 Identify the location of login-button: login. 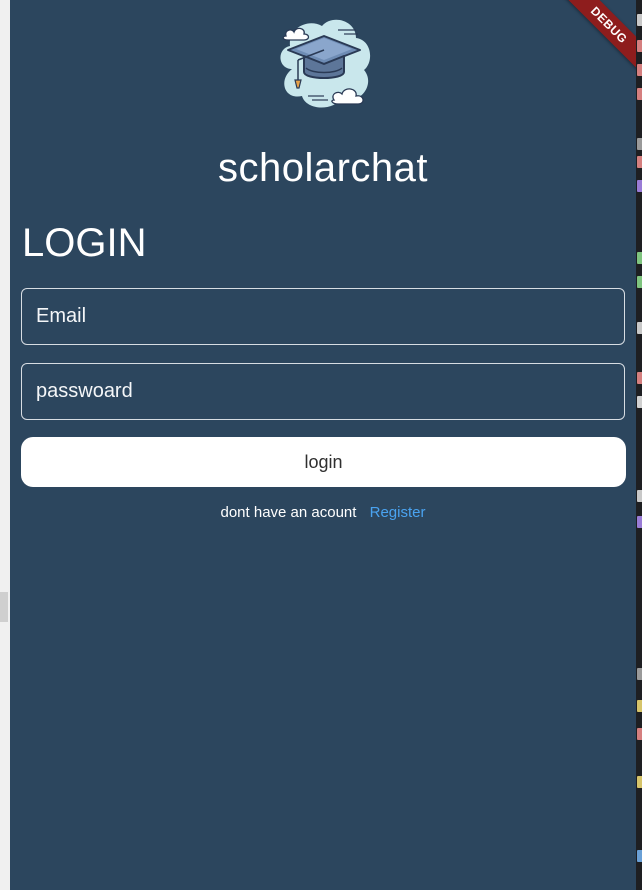
(323, 462).